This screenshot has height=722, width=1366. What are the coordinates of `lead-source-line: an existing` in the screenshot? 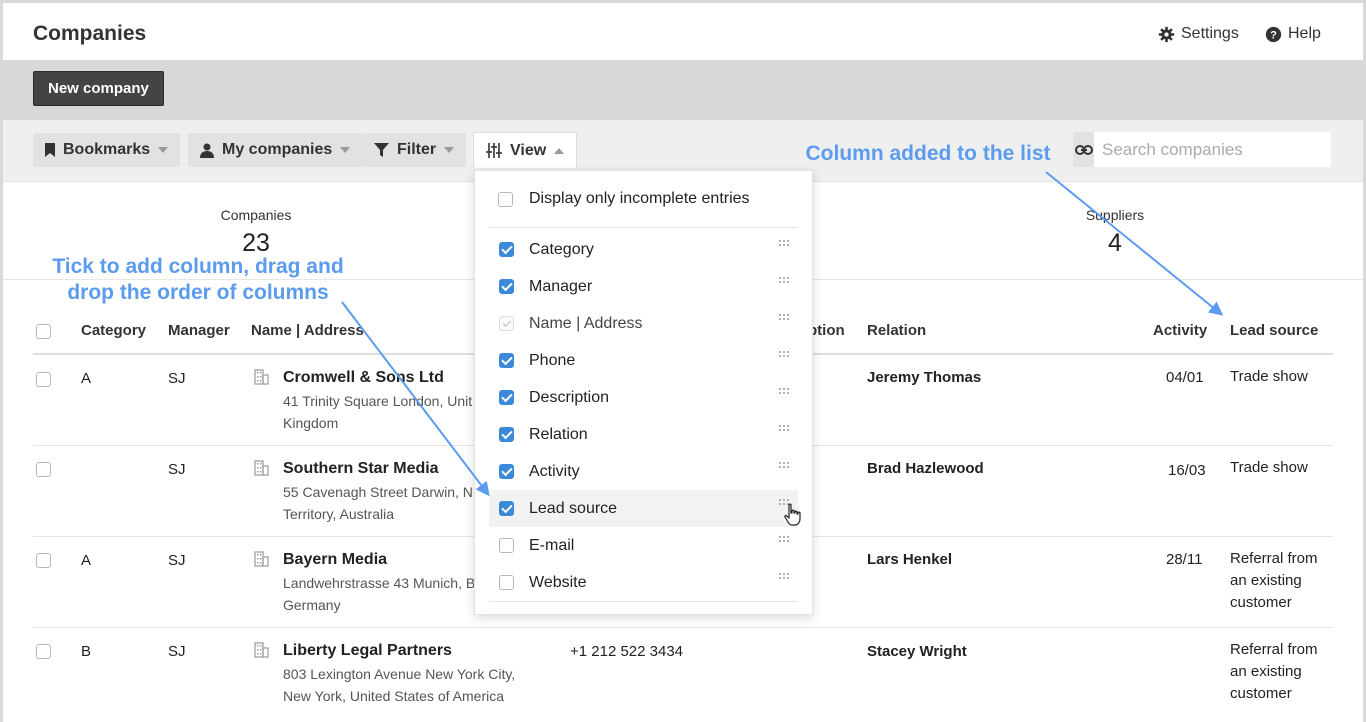 It's located at (1266, 671).